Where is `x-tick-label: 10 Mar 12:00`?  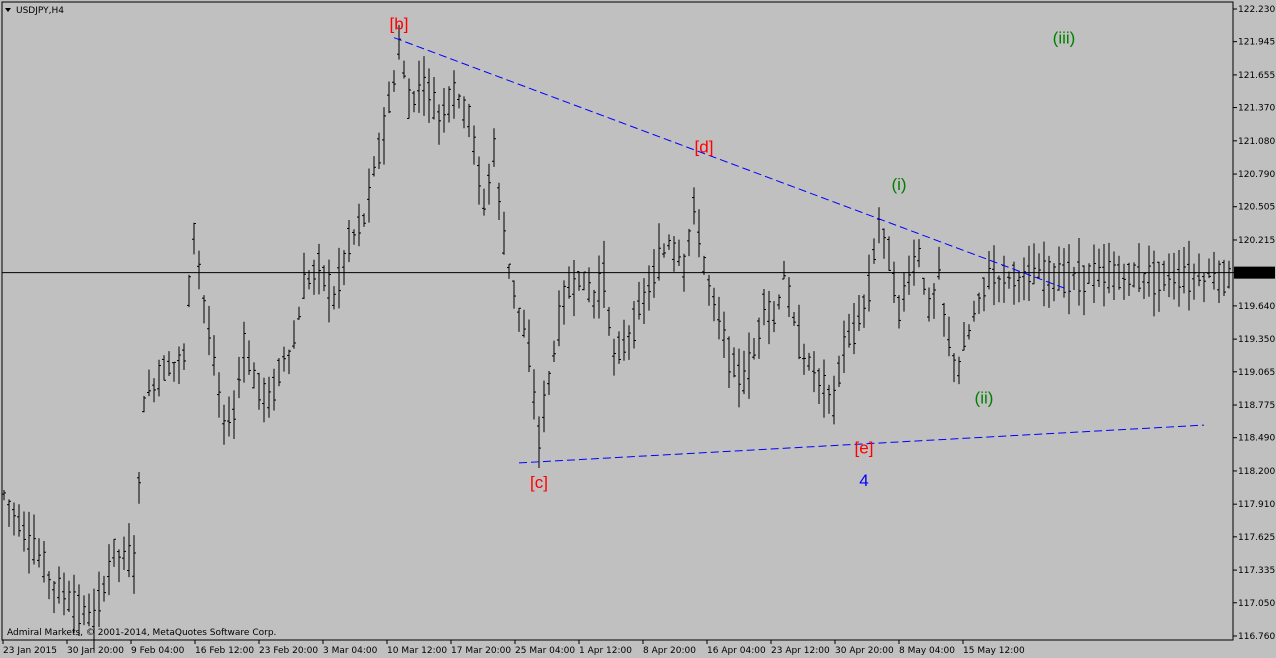 x-tick-label: 10 Mar 12:00 is located at coordinates (417, 651).